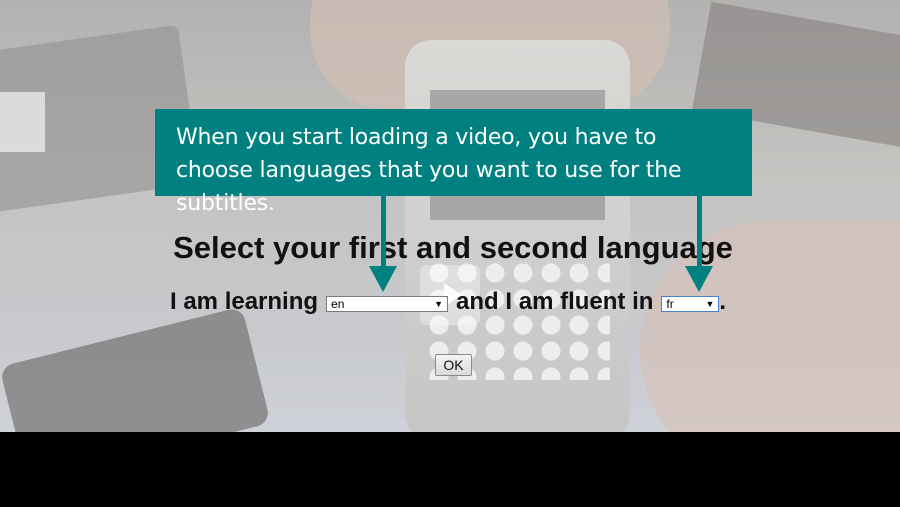 This screenshot has height=507, width=900. Describe the element at coordinates (453, 247) in the screenshot. I see `language-heading: Select your first and second language` at that location.